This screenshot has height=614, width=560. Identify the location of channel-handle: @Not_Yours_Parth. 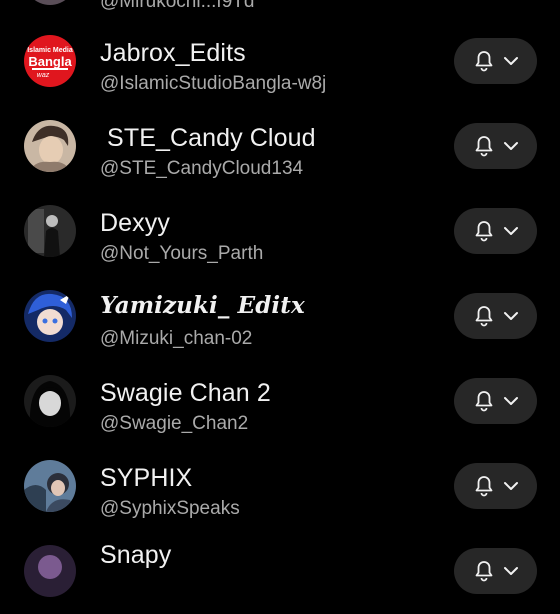
(182, 253).